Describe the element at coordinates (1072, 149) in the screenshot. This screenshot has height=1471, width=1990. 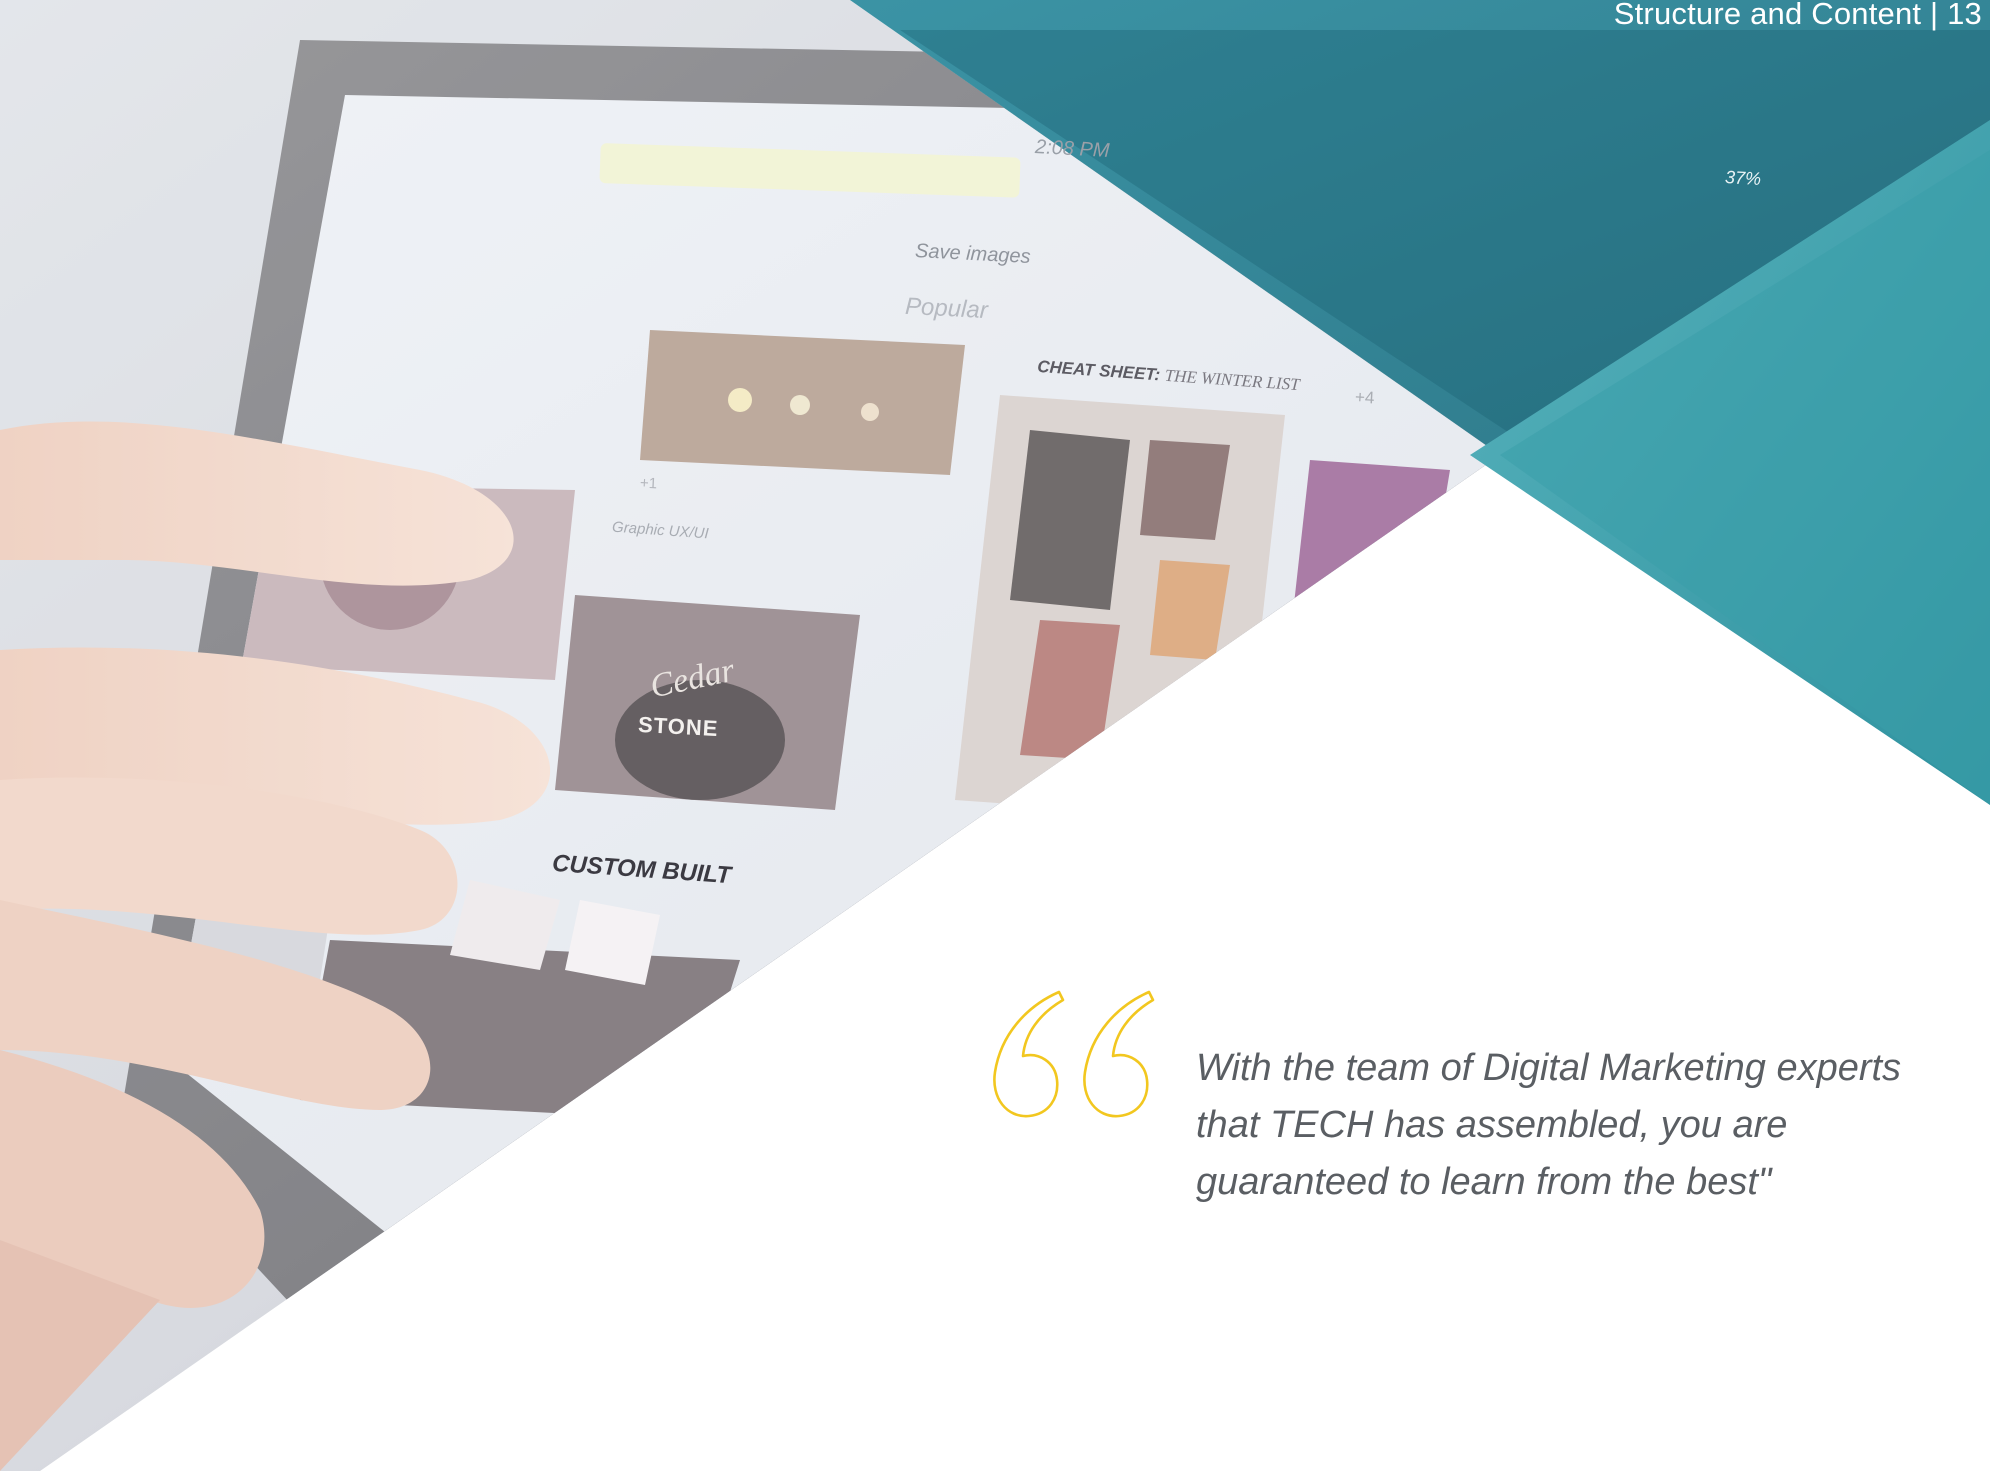
I see `screen-time: 2:08 PM` at that location.